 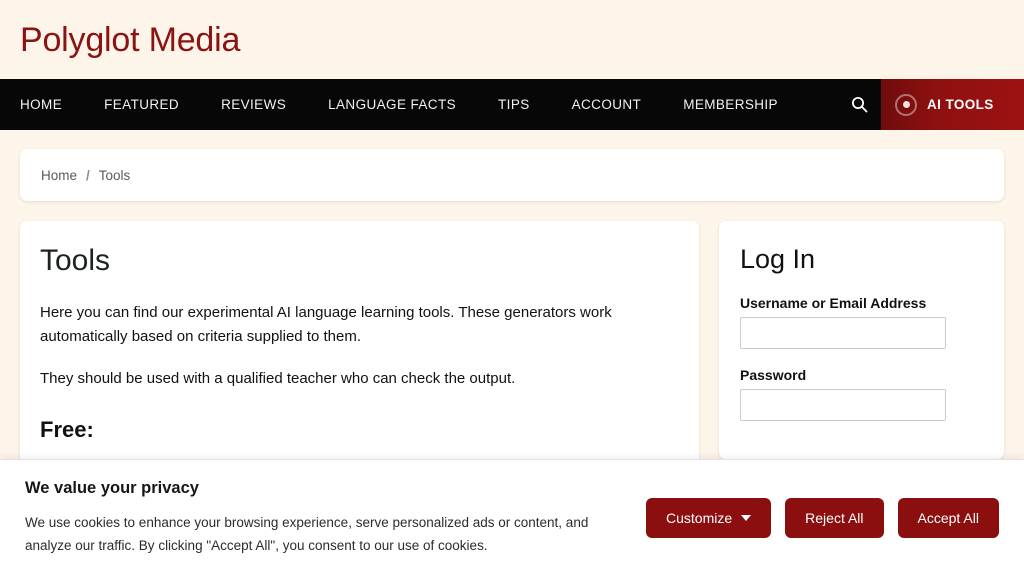 What do you see at coordinates (75, 260) in the screenshot?
I see `page-title: Tools` at bounding box center [75, 260].